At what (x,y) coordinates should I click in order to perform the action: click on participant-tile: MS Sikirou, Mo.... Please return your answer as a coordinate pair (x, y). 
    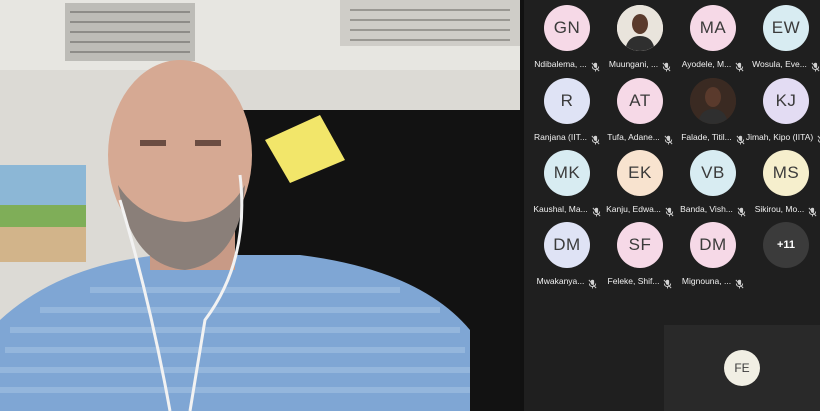
    Looking at the image, I should click on (785, 186).